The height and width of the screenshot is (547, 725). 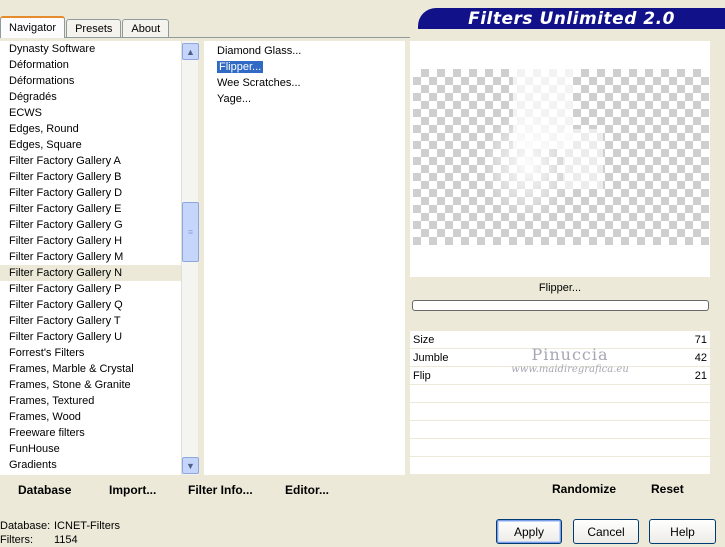 What do you see at coordinates (560, 376) in the screenshot?
I see `param-row: Flip 21` at bounding box center [560, 376].